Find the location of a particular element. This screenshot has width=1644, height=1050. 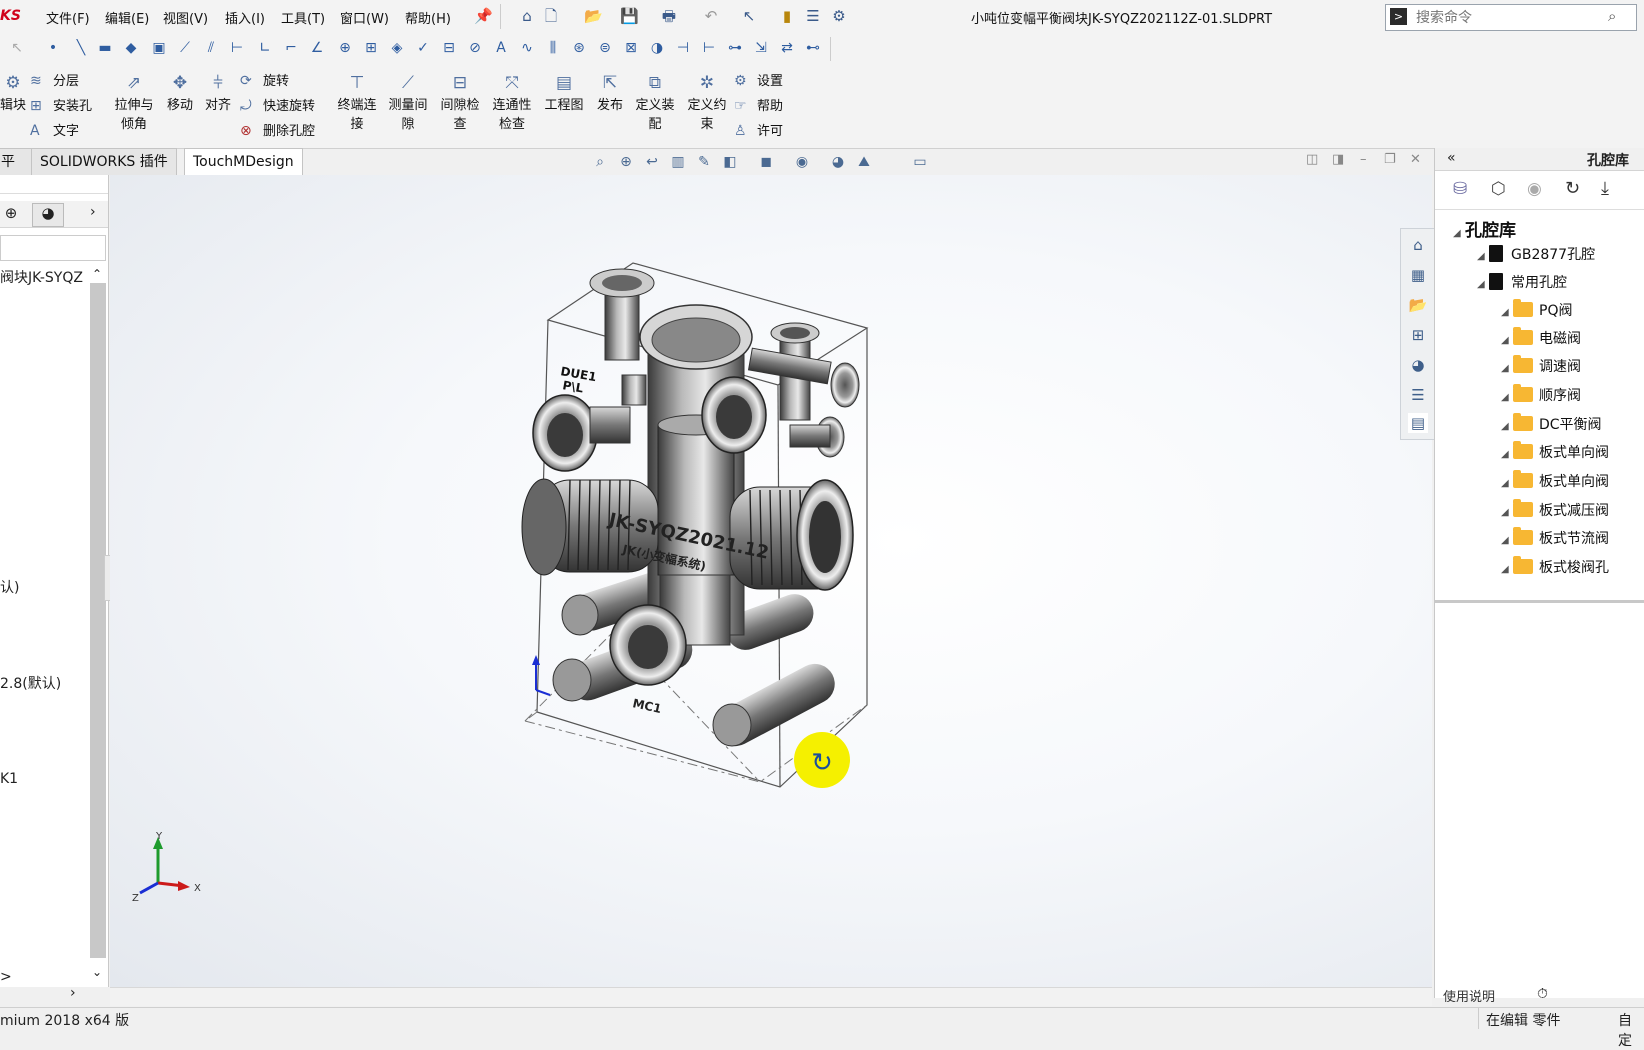

app-logo-fragment: KS is located at coordinates (10, 16).